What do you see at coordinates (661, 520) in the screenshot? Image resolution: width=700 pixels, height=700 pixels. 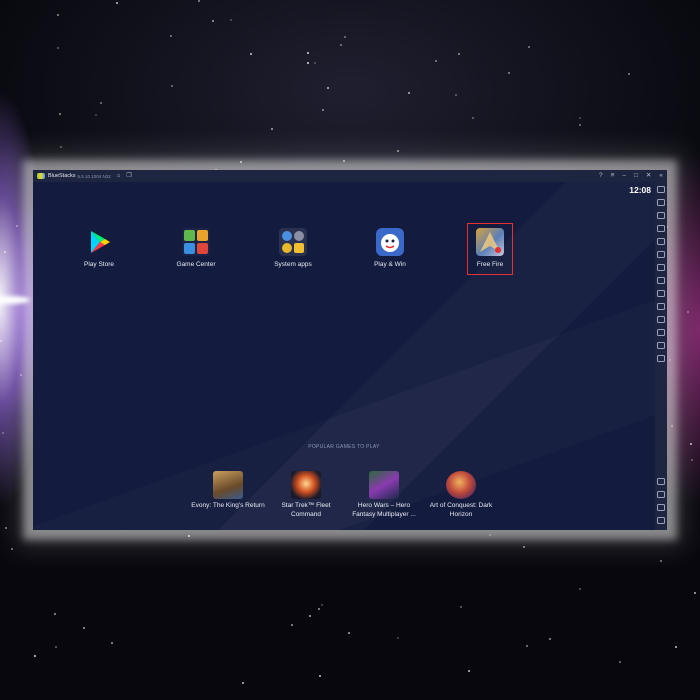 I see `recent-apps-icon` at bounding box center [661, 520].